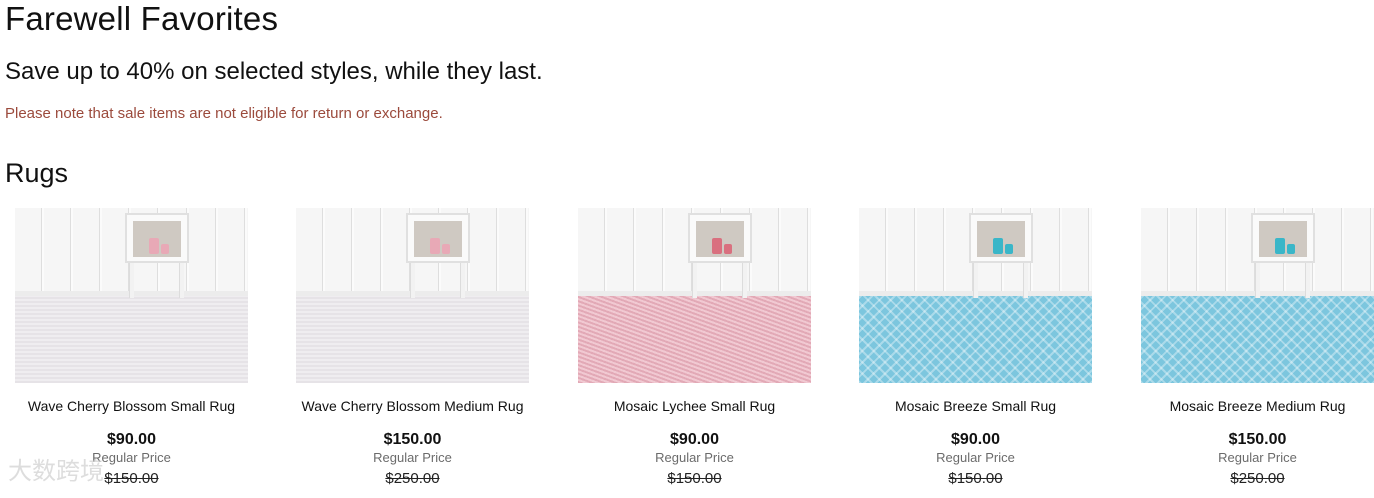  What do you see at coordinates (1257, 406) in the screenshot?
I see `product-name: Mosaic Breeze Medium Rug` at bounding box center [1257, 406].